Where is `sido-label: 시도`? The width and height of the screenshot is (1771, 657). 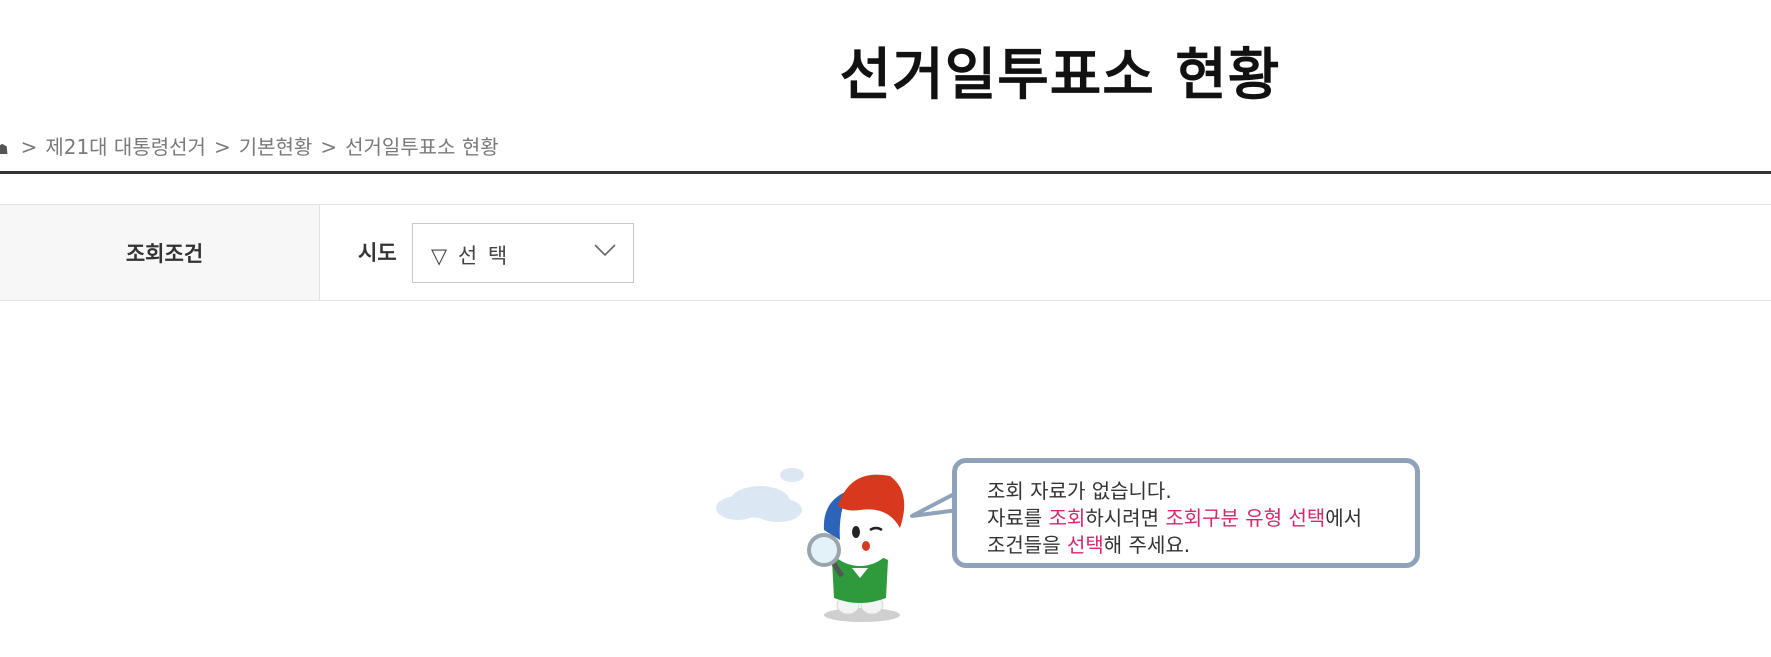 sido-label: 시도 is located at coordinates (377, 253).